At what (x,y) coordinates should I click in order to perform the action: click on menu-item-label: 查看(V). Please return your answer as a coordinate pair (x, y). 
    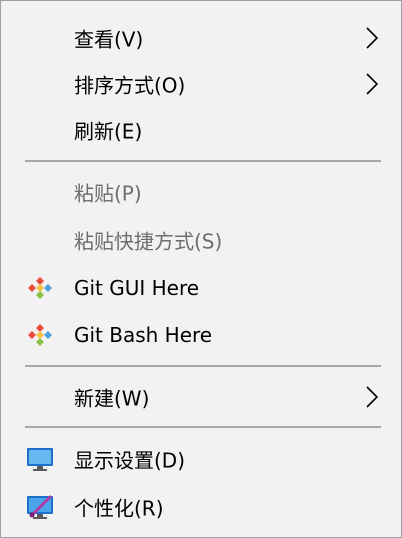
    Looking at the image, I should click on (109, 39).